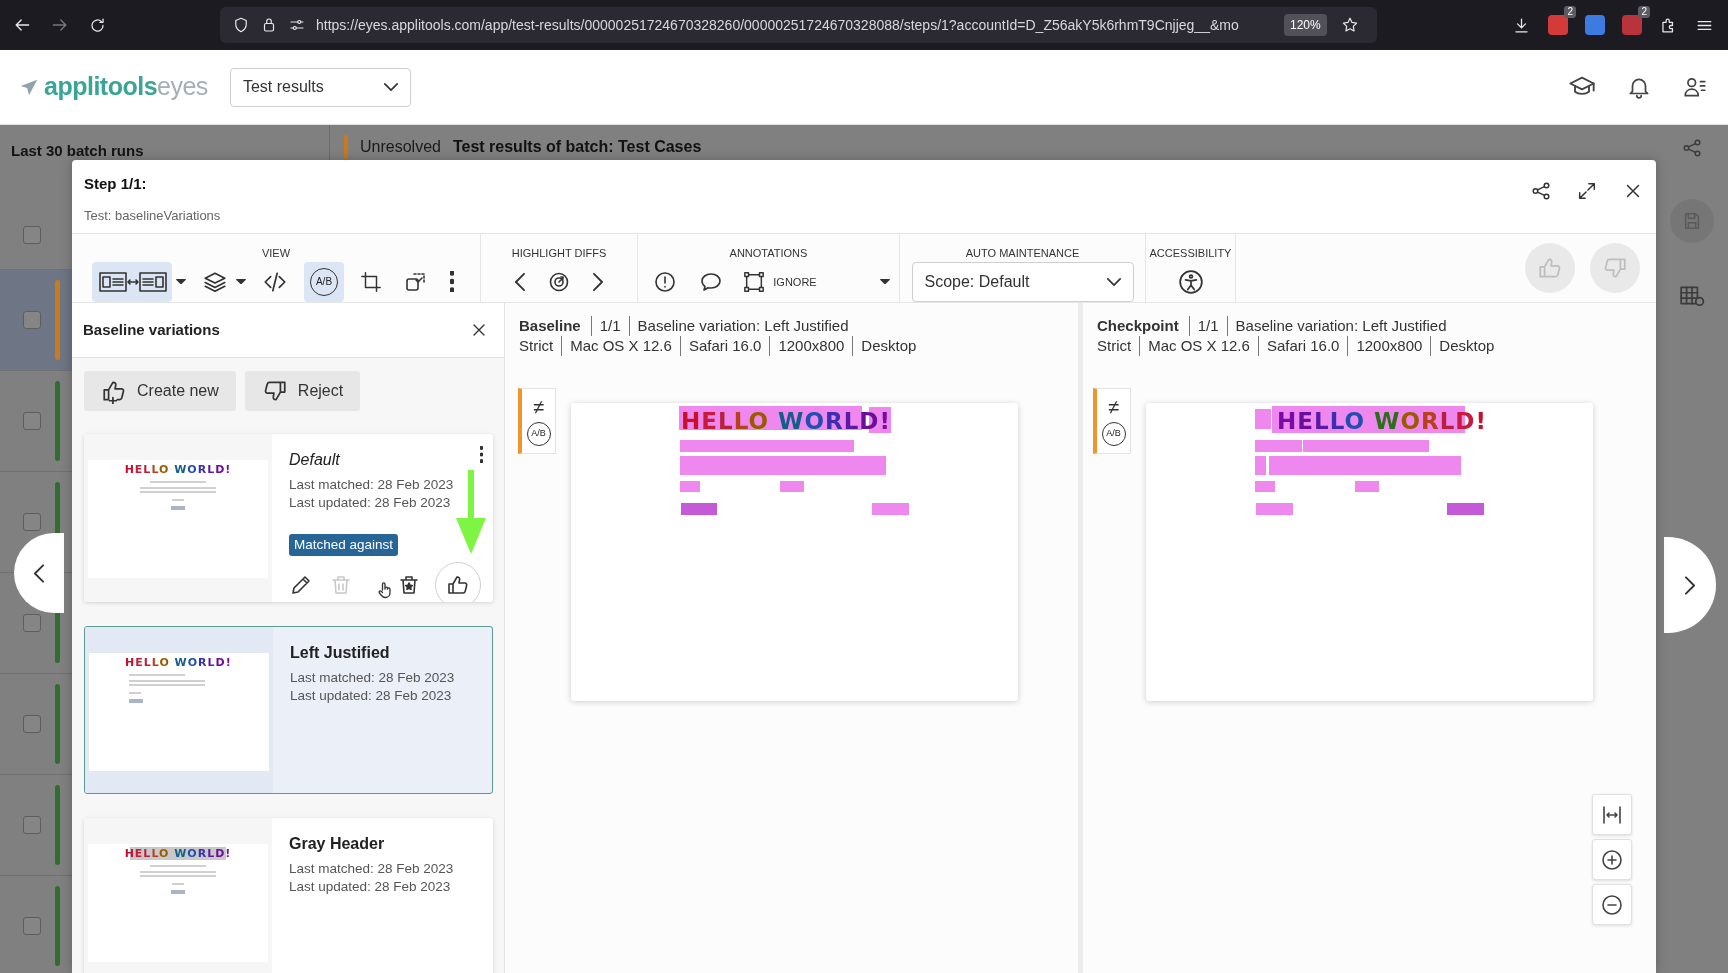  Describe the element at coordinates (78, 151) in the screenshot. I see `sidebar-title: Last 30 batch runs` at that location.